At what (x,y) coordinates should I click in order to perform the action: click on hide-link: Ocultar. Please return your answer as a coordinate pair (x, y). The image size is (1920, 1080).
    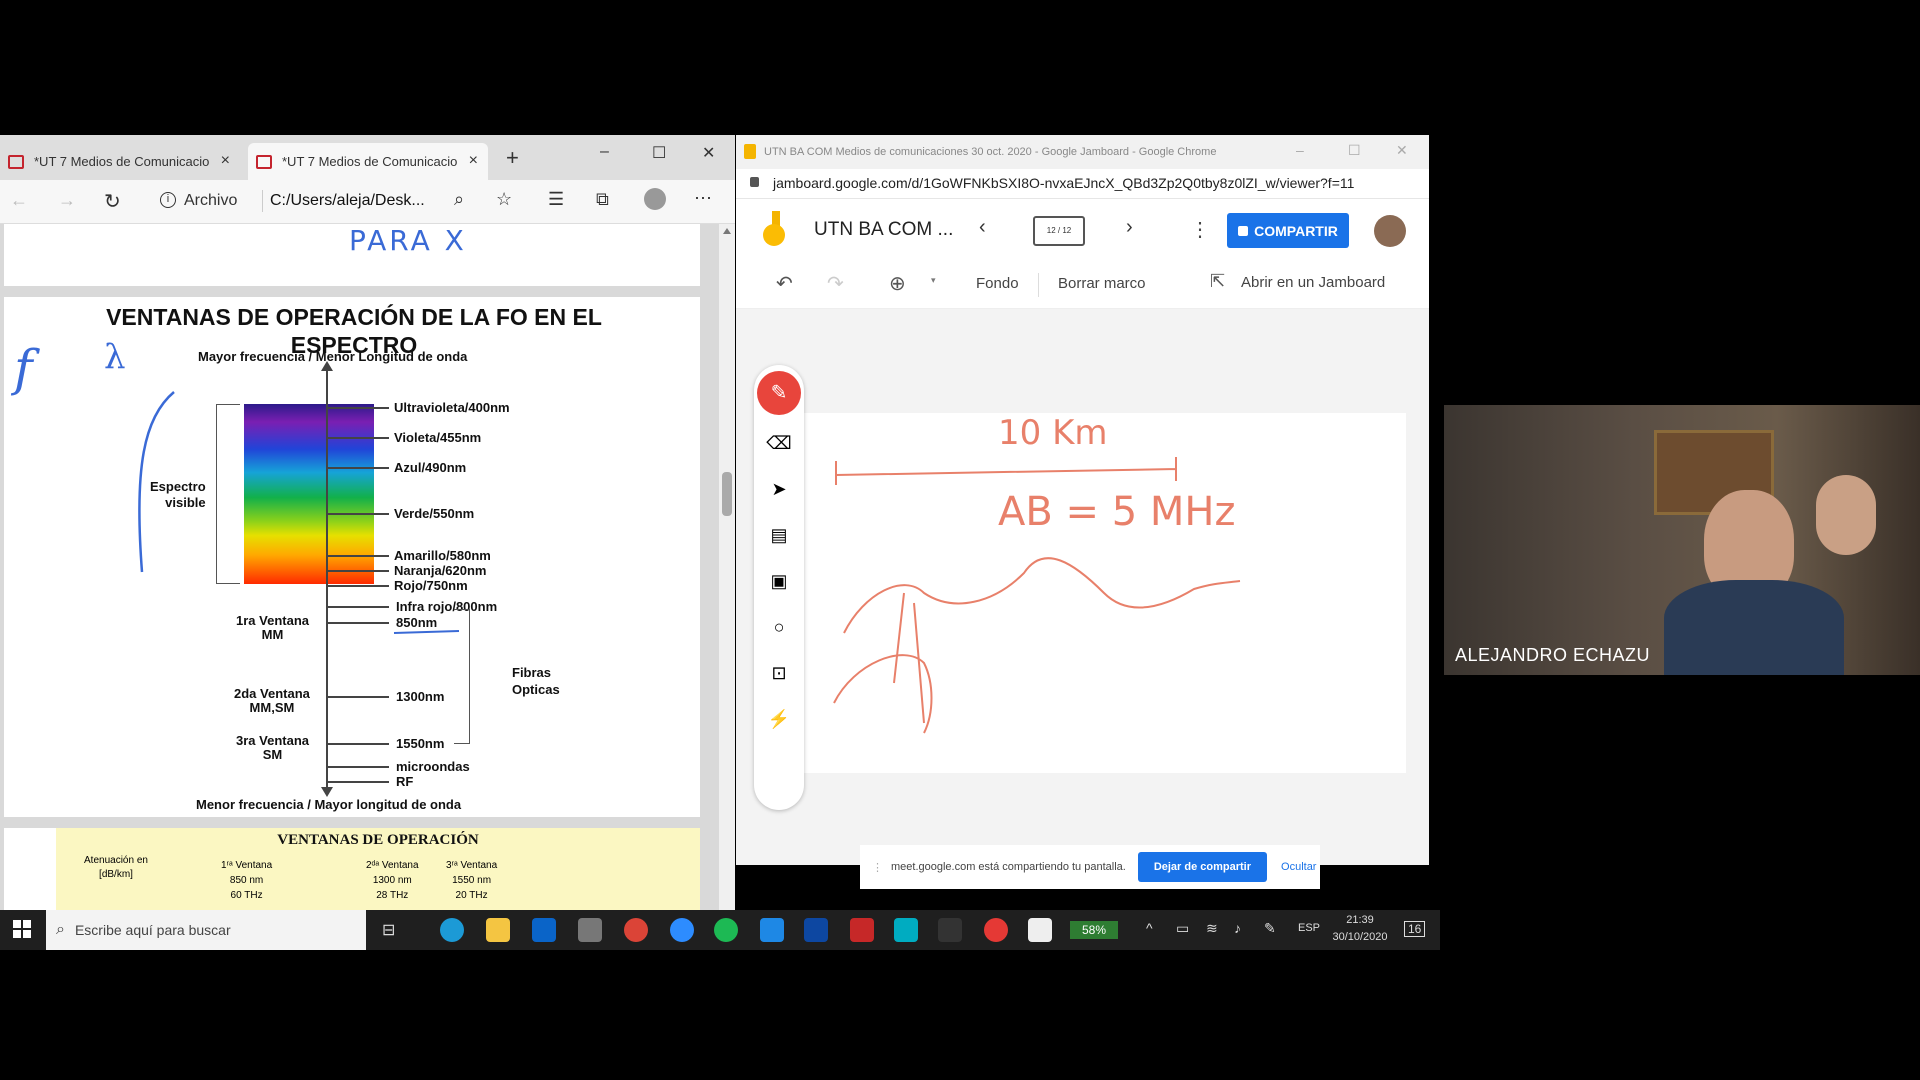
    Looking at the image, I should click on (1298, 867).